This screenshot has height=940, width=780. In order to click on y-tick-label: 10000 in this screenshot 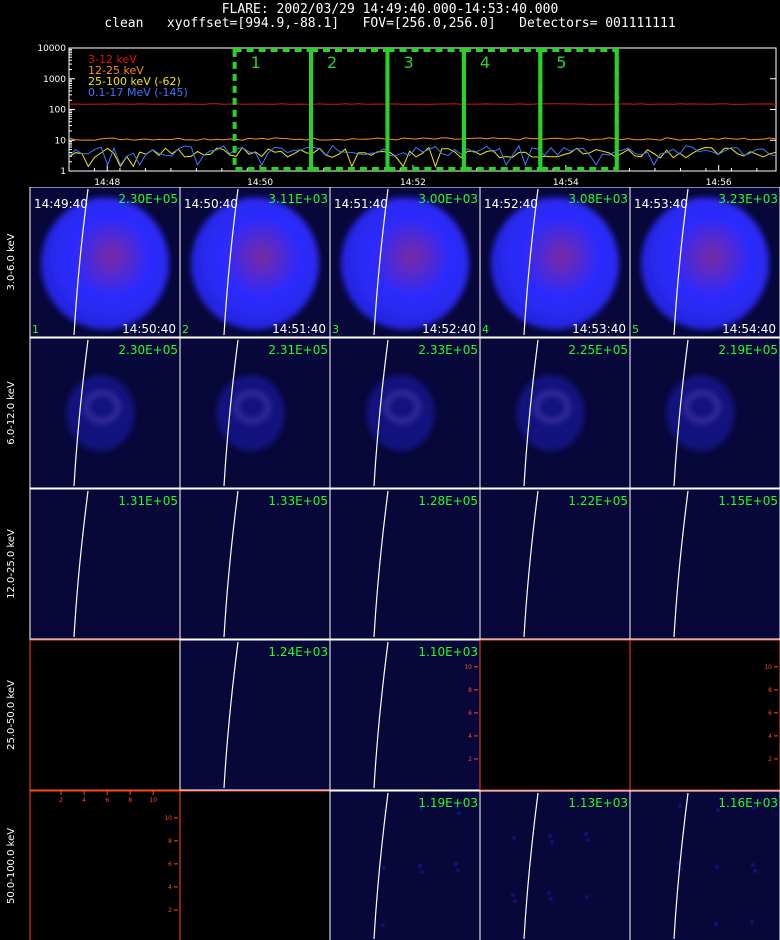, I will do `click(51, 49)`.